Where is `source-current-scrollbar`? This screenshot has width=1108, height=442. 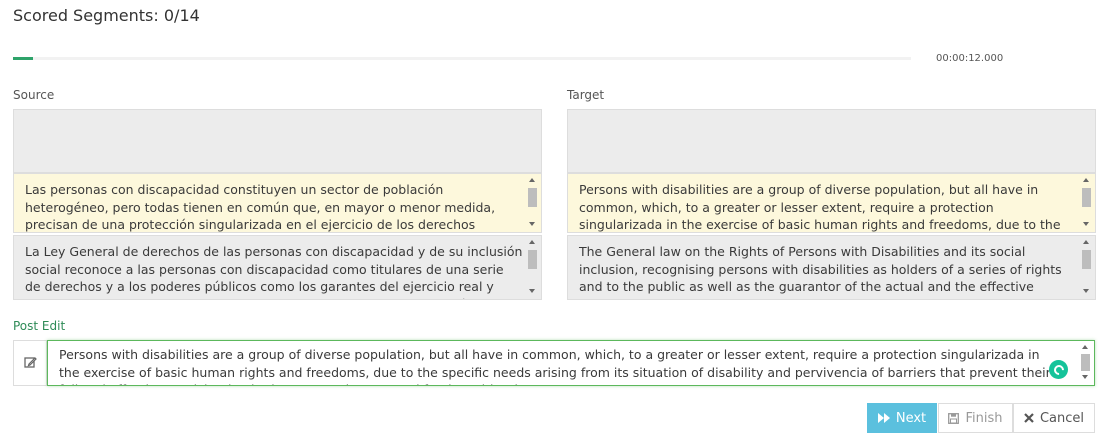
source-current-scrollbar is located at coordinates (533, 203).